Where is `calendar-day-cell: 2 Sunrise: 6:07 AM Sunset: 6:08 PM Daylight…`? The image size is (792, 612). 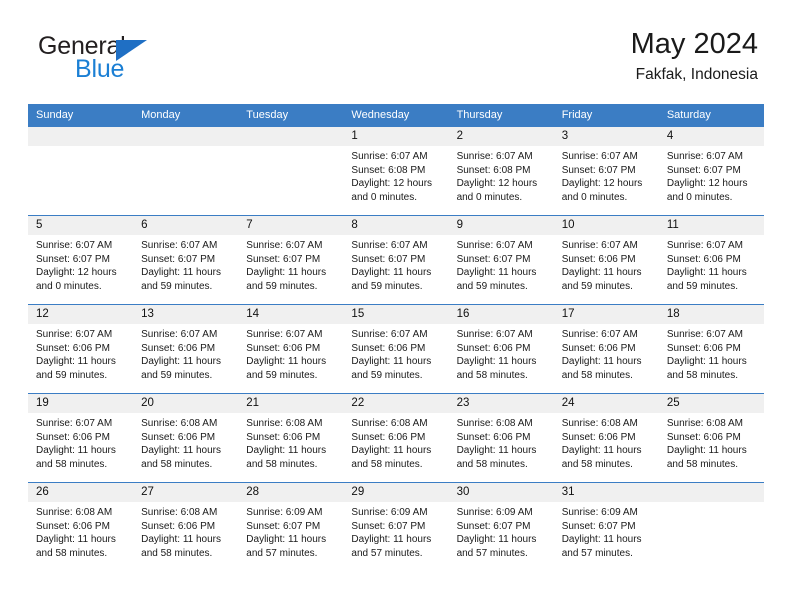
calendar-day-cell: 2 Sunrise: 6:07 AM Sunset: 6:08 PM Daylight… is located at coordinates (501, 171).